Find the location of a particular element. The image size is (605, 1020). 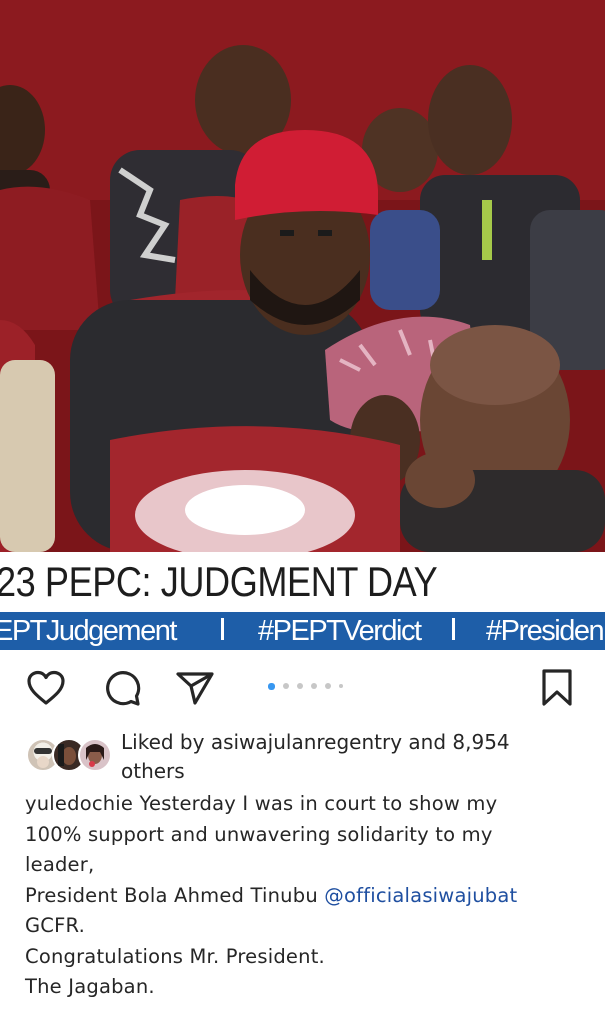

carousel-dot-active is located at coordinates (271, 686).